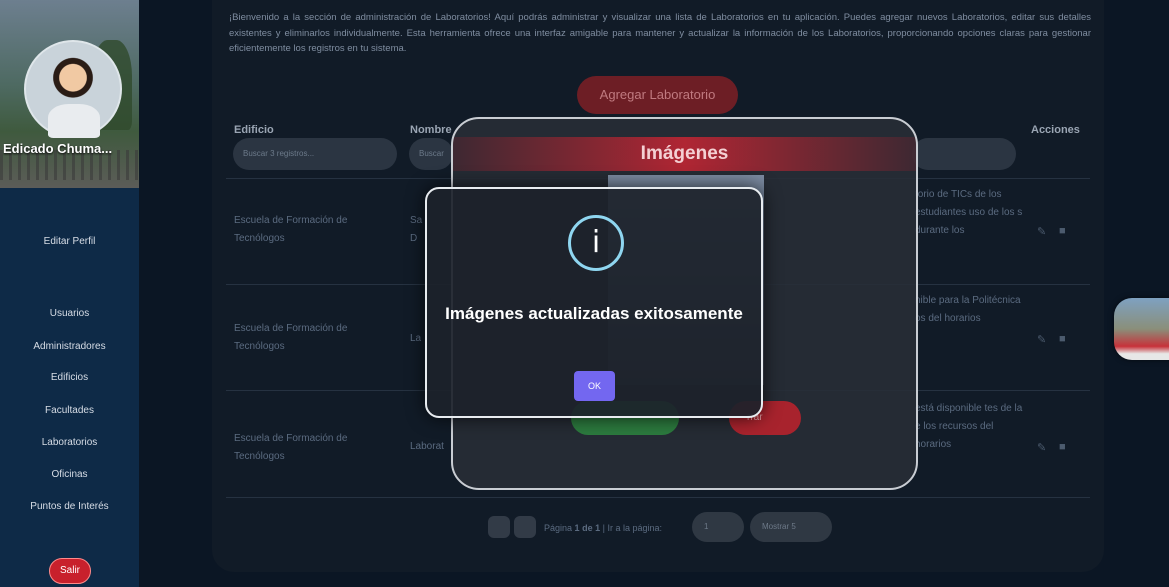 The height and width of the screenshot is (587, 1169). I want to click on side-image-thumbnail, so click(1141, 329).